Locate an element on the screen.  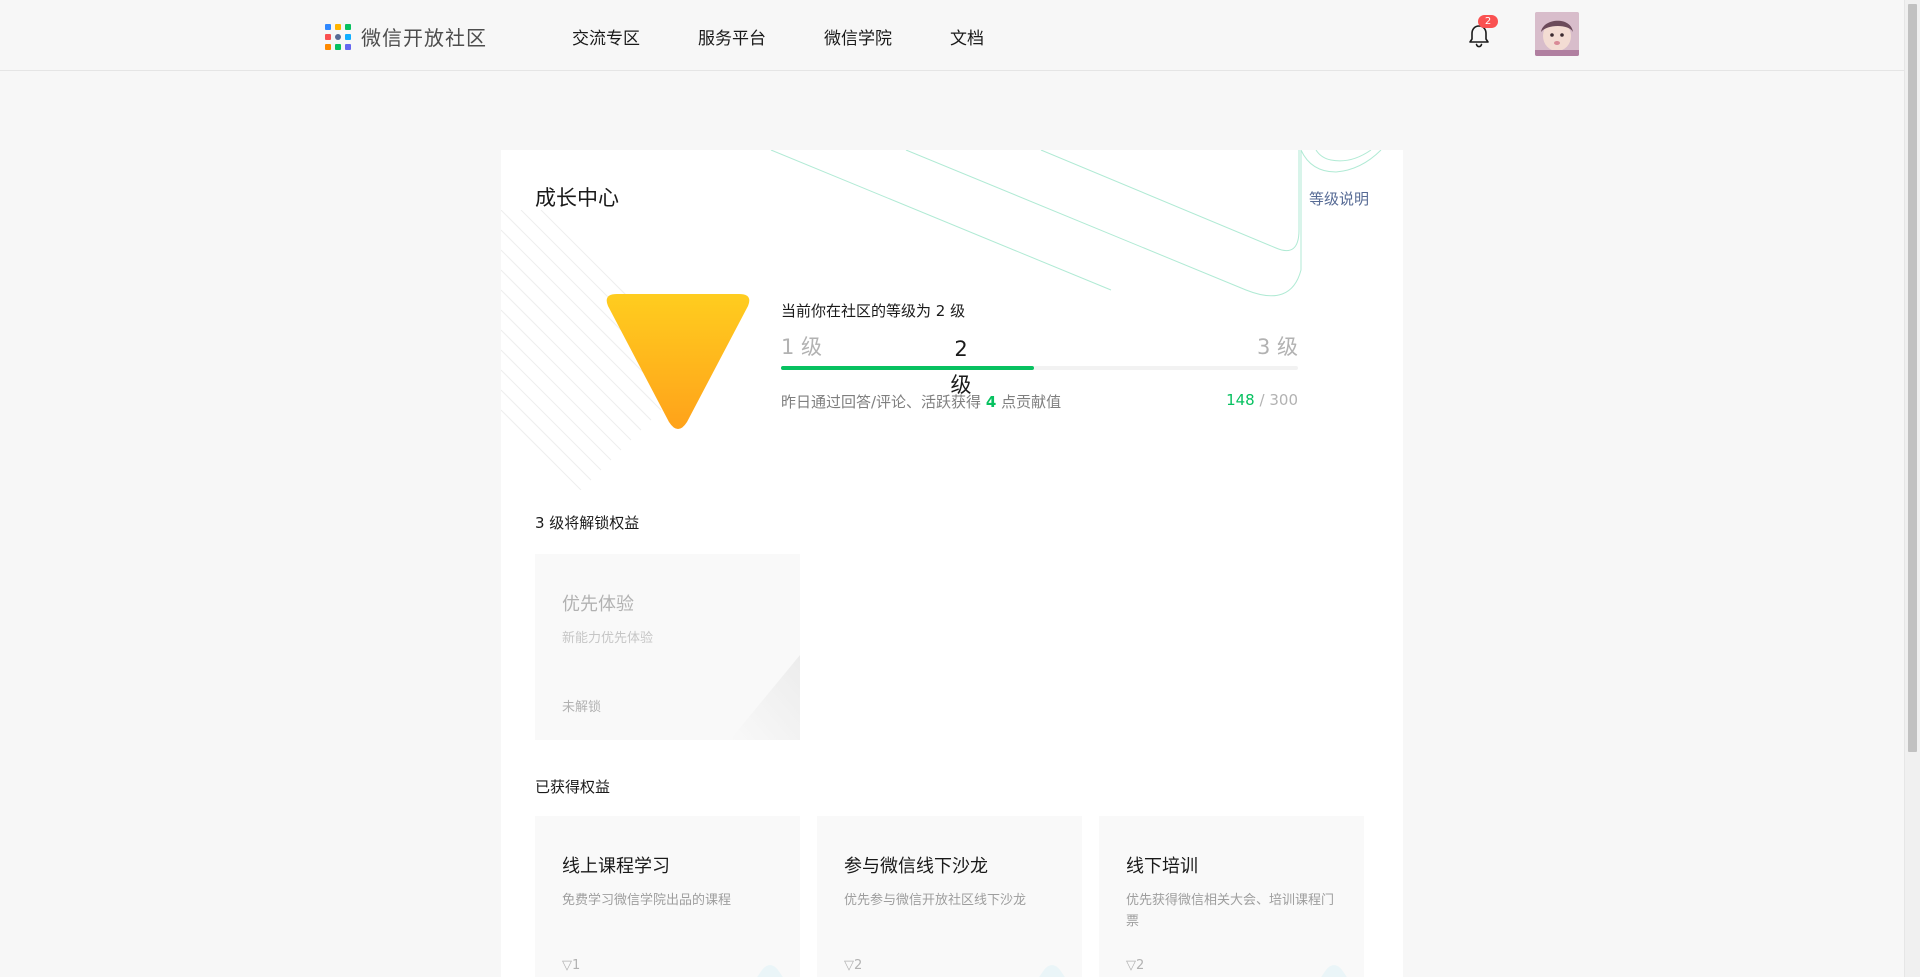
perk-card-priority-experience: 优先体验 新能力优先体验 未解锁 is located at coordinates (667, 647).